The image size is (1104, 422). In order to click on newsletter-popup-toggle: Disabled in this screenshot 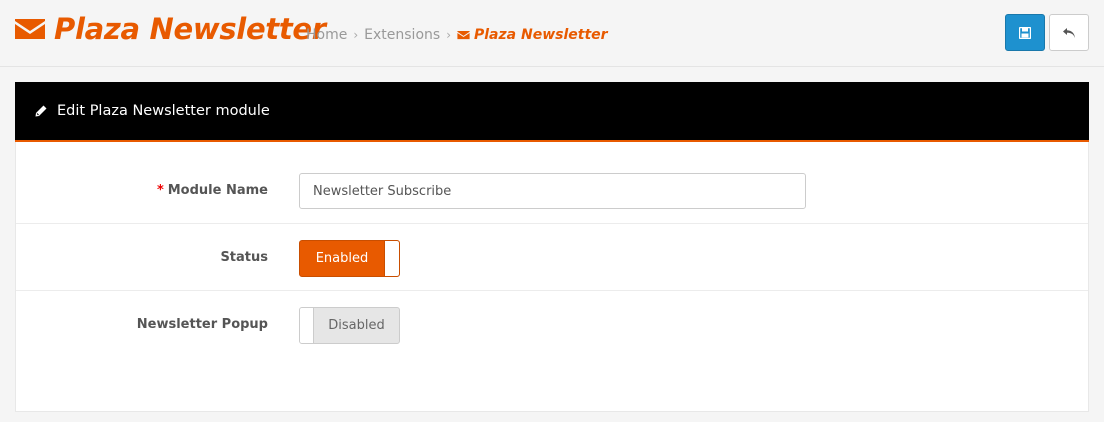, I will do `click(349, 325)`.